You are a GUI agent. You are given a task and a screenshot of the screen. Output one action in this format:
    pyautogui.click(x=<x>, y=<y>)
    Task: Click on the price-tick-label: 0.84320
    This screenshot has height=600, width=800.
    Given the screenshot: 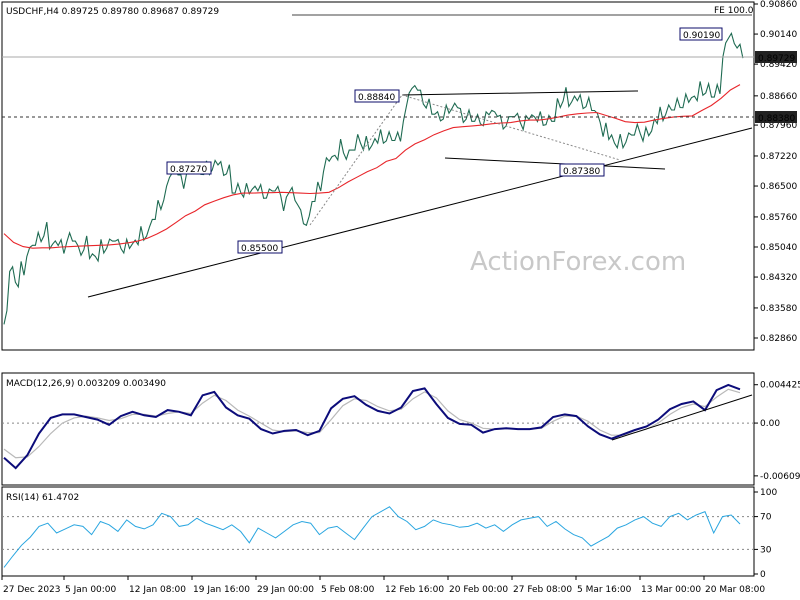 What is the action you would take?
    pyautogui.click(x=778, y=278)
    